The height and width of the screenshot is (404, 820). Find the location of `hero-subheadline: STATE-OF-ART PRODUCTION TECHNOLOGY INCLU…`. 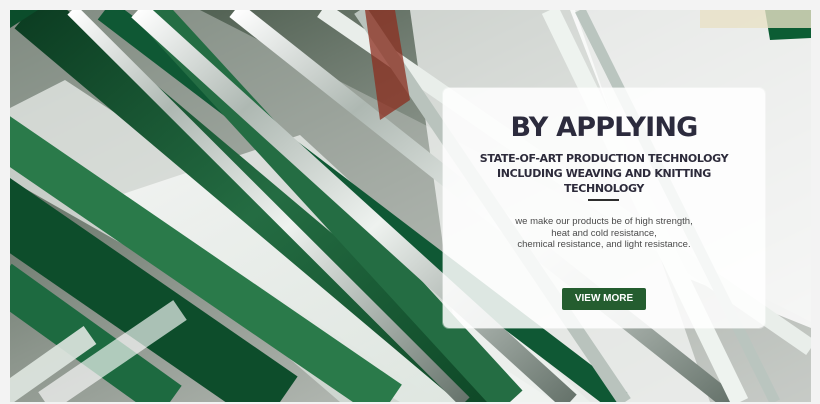

hero-subheadline: STATE-OF-ART PRODUCTION TECHNOLOGY INCLU… is located at coordinates (604, 173).